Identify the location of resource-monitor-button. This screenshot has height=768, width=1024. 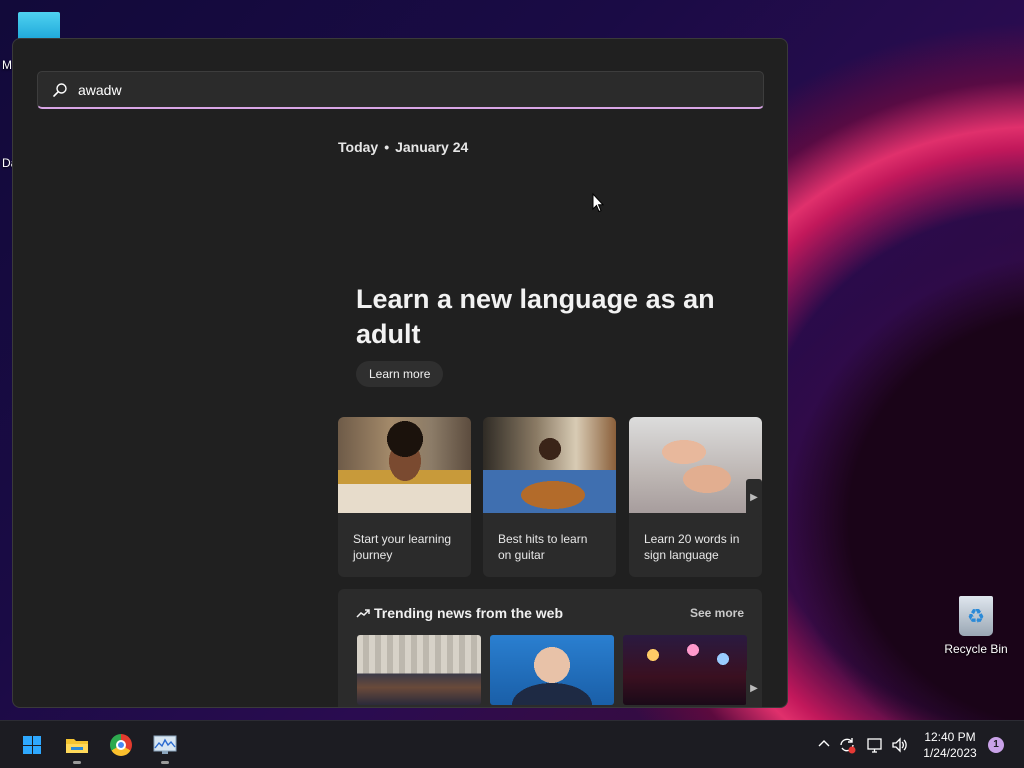
(165, 746).